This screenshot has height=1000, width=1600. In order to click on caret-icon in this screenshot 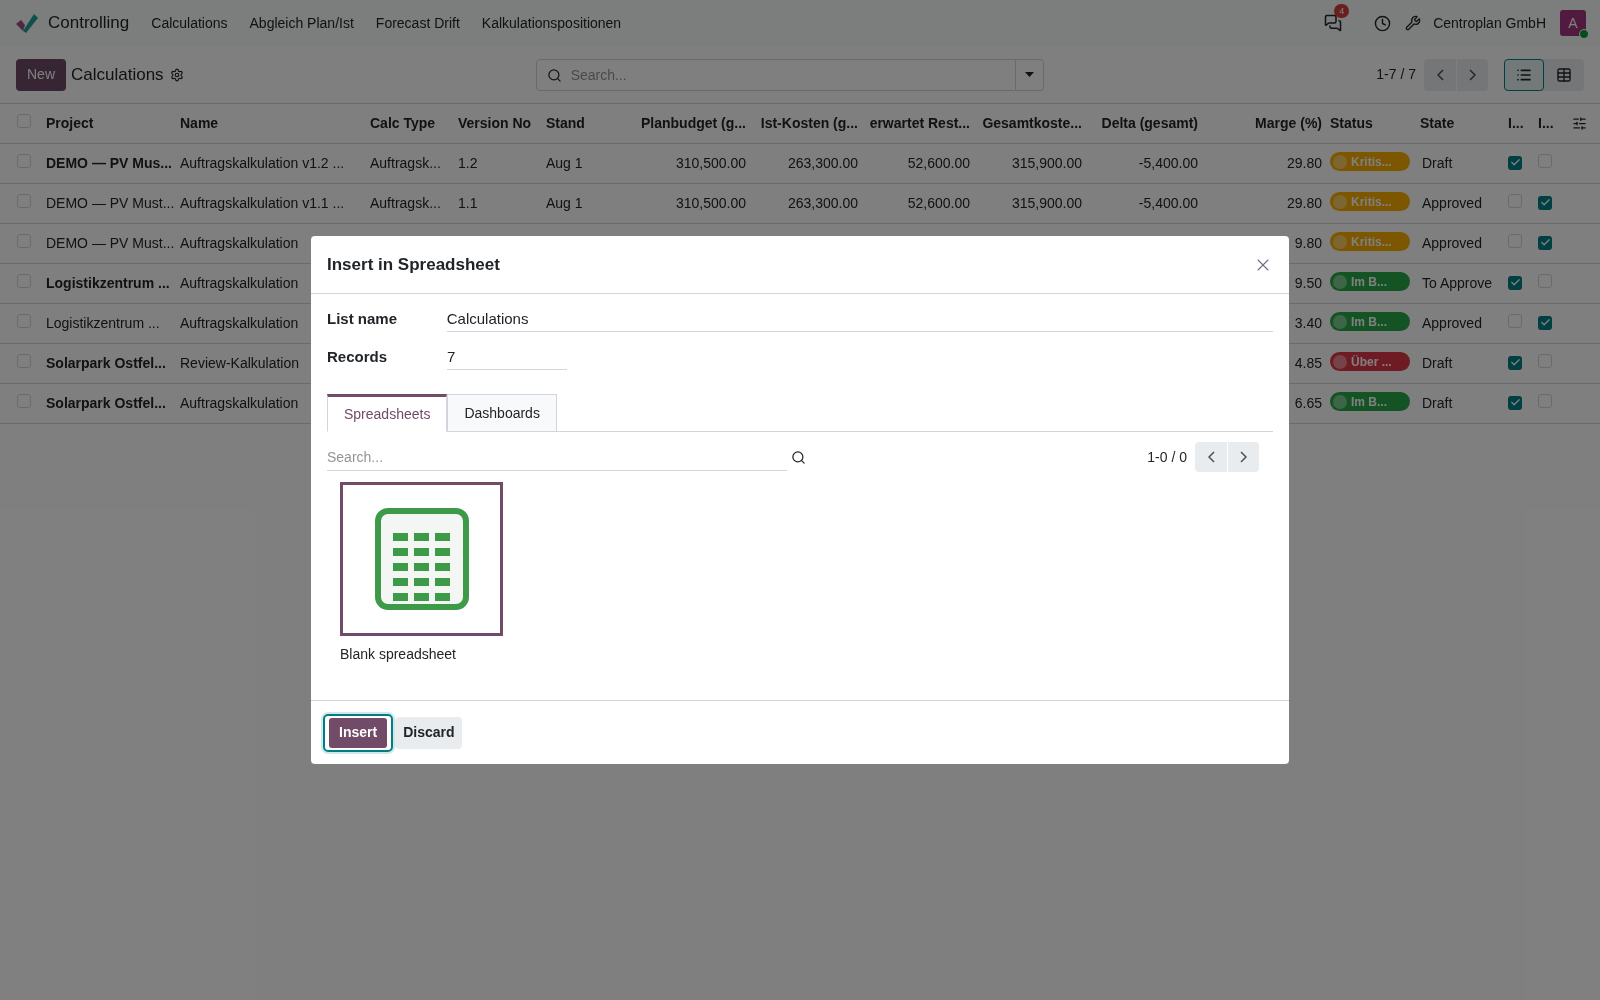, I will do `click(1029, 74)`.